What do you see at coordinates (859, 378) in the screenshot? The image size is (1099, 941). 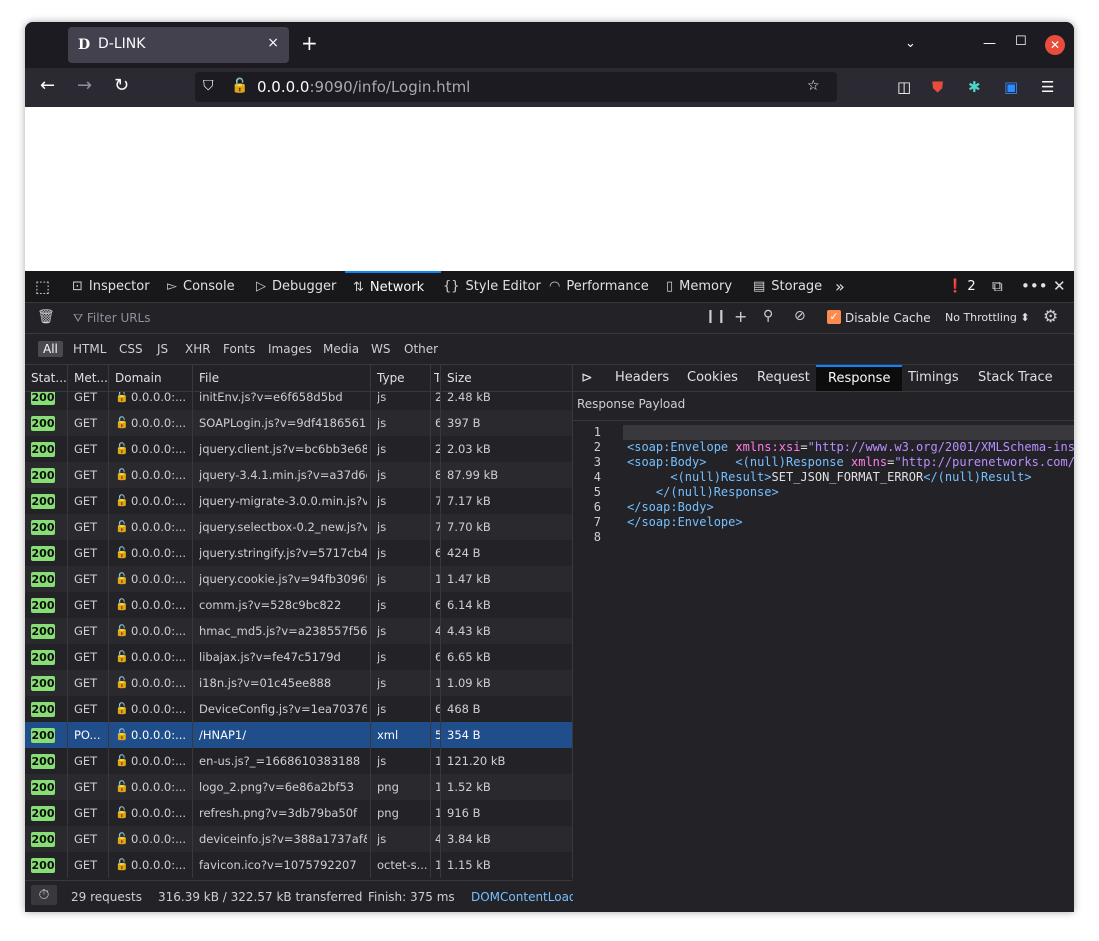 I see `tab-response: Response` at bounding box center [859, 378].